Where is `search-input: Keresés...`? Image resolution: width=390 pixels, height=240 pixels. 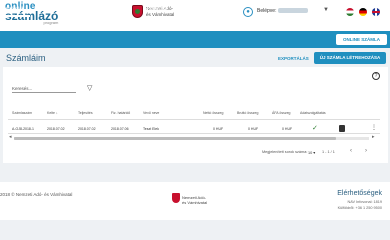
search-input: Keresés... is located at coordinates (44, 89).